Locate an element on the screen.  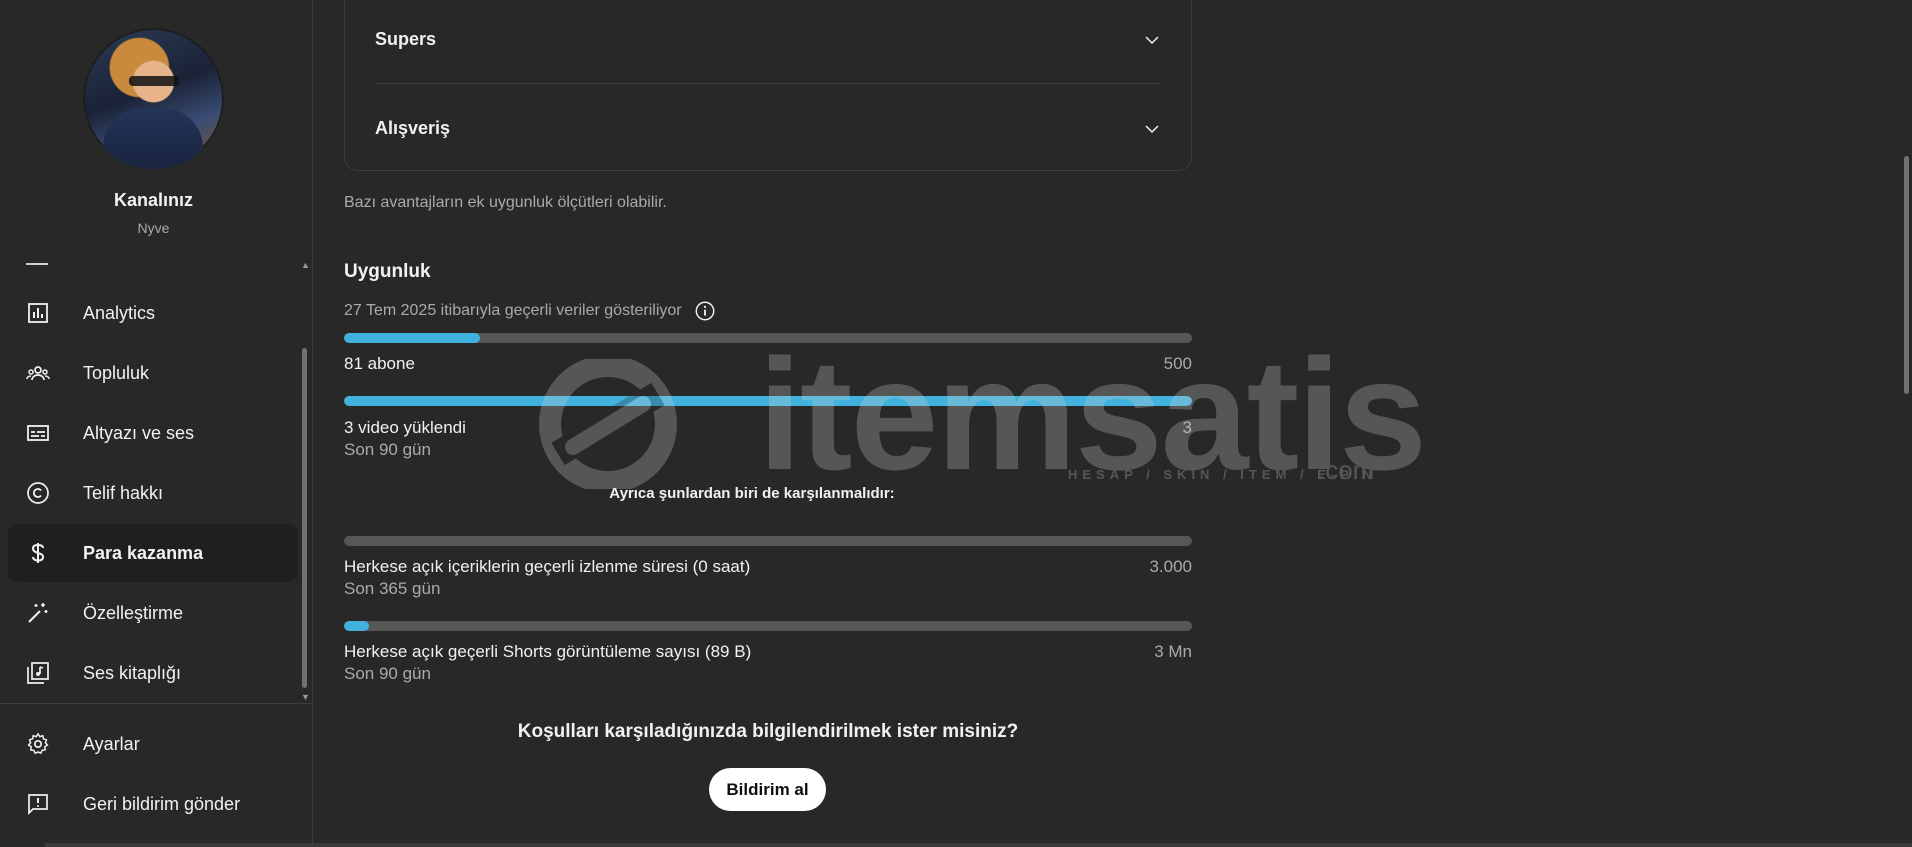
feedback-icon is located at coordinates (38, 805).